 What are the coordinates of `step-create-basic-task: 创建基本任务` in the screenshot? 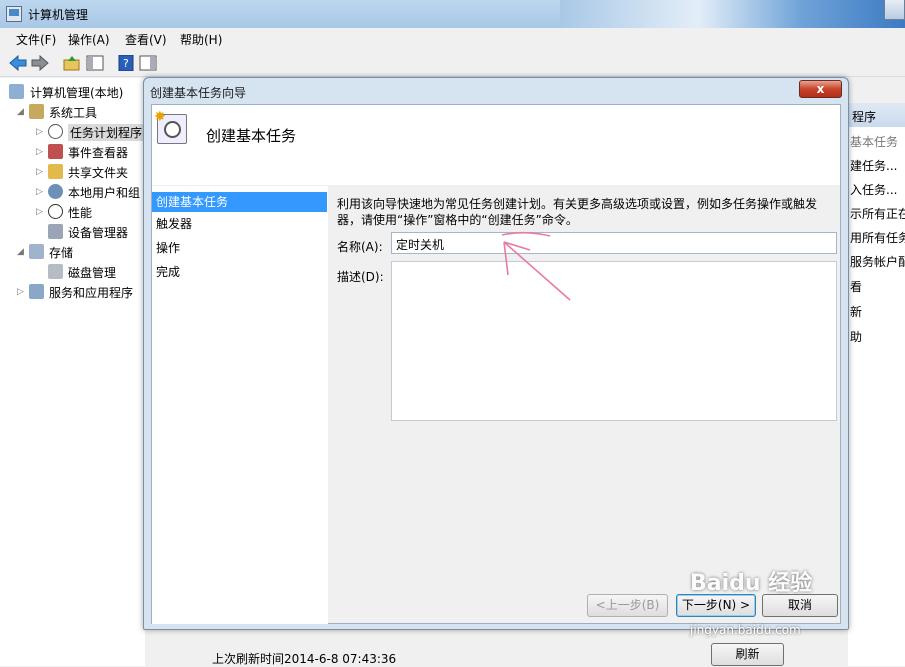 It's located at (239, 202).